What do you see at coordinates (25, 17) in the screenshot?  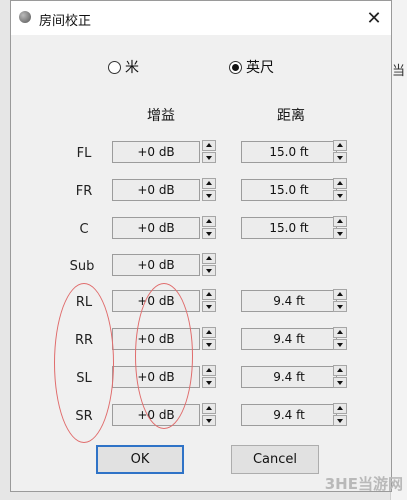 I see `speaker-icon` at bounding box center [25, 17].